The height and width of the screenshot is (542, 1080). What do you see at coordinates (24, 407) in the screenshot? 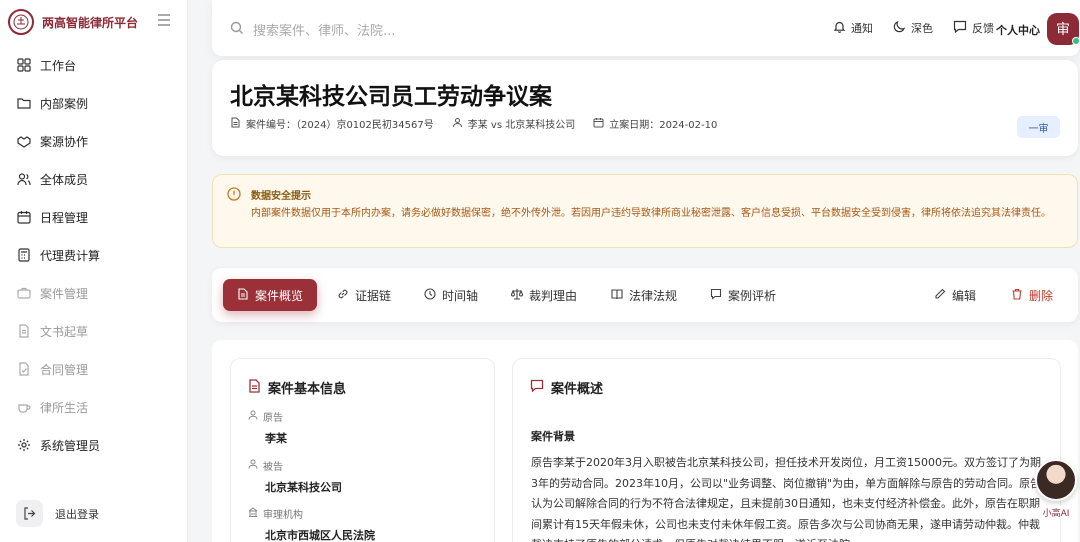
I see `coffee-icon` at bounding box center [24, 407].